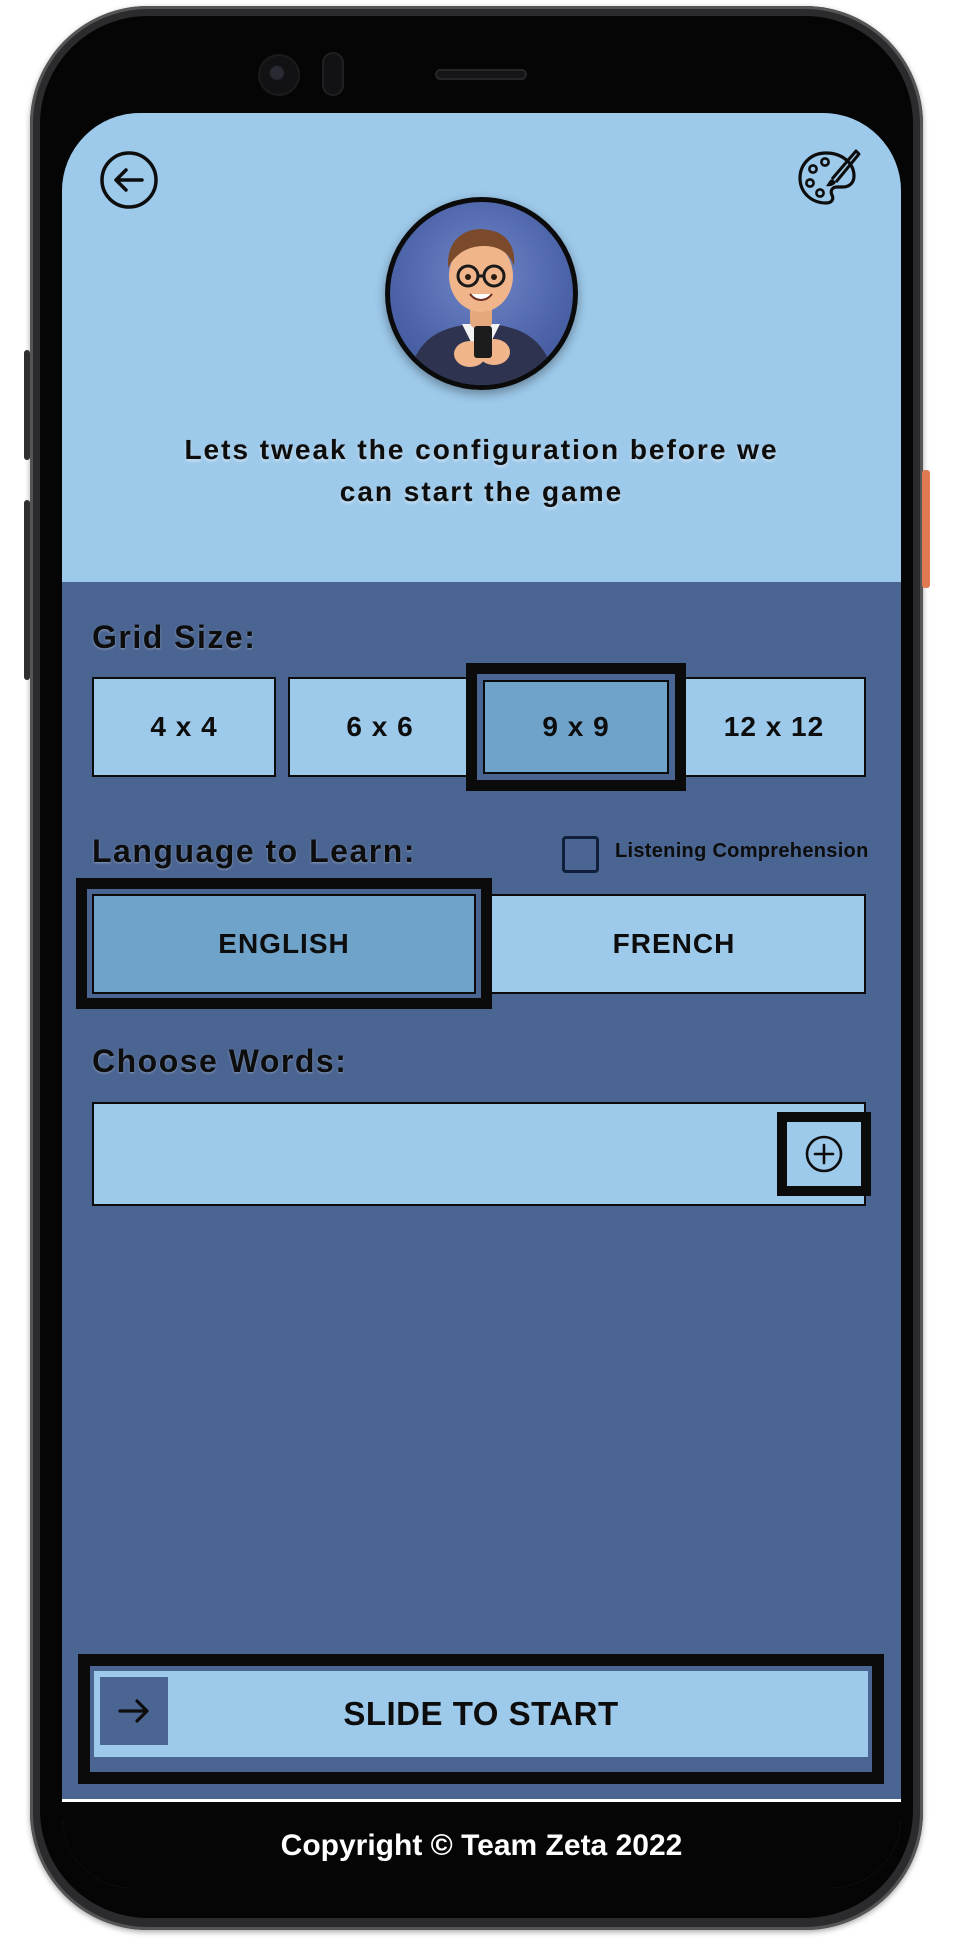  I want to click on avatar, so click(481, 293).